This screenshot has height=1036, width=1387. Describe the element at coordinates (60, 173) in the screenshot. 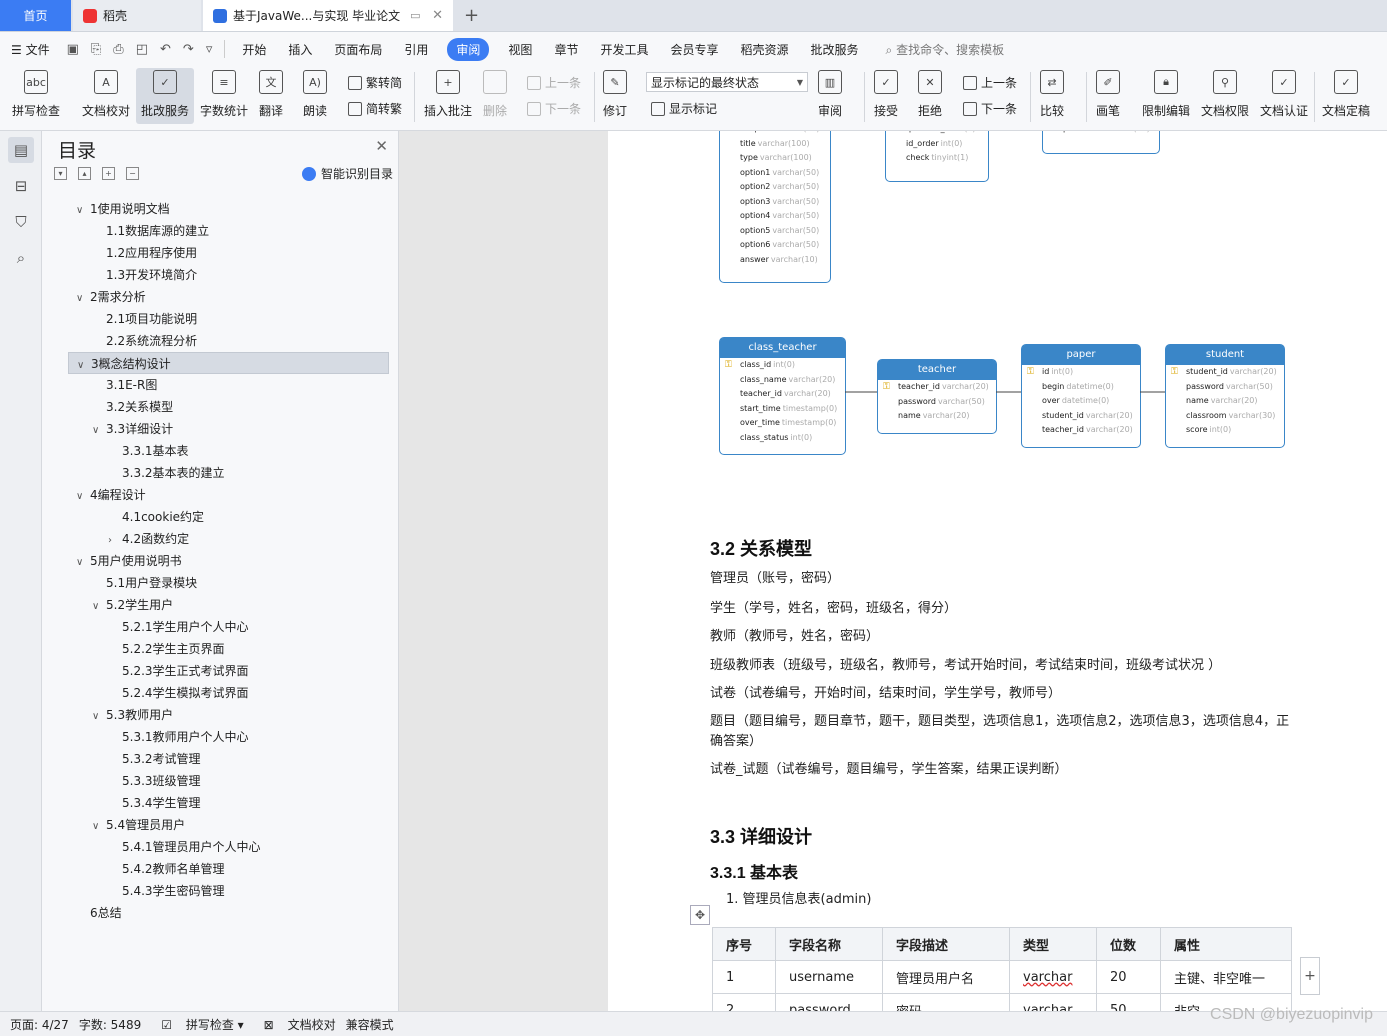

I see `collapse-all-icon: ▾` at that location.